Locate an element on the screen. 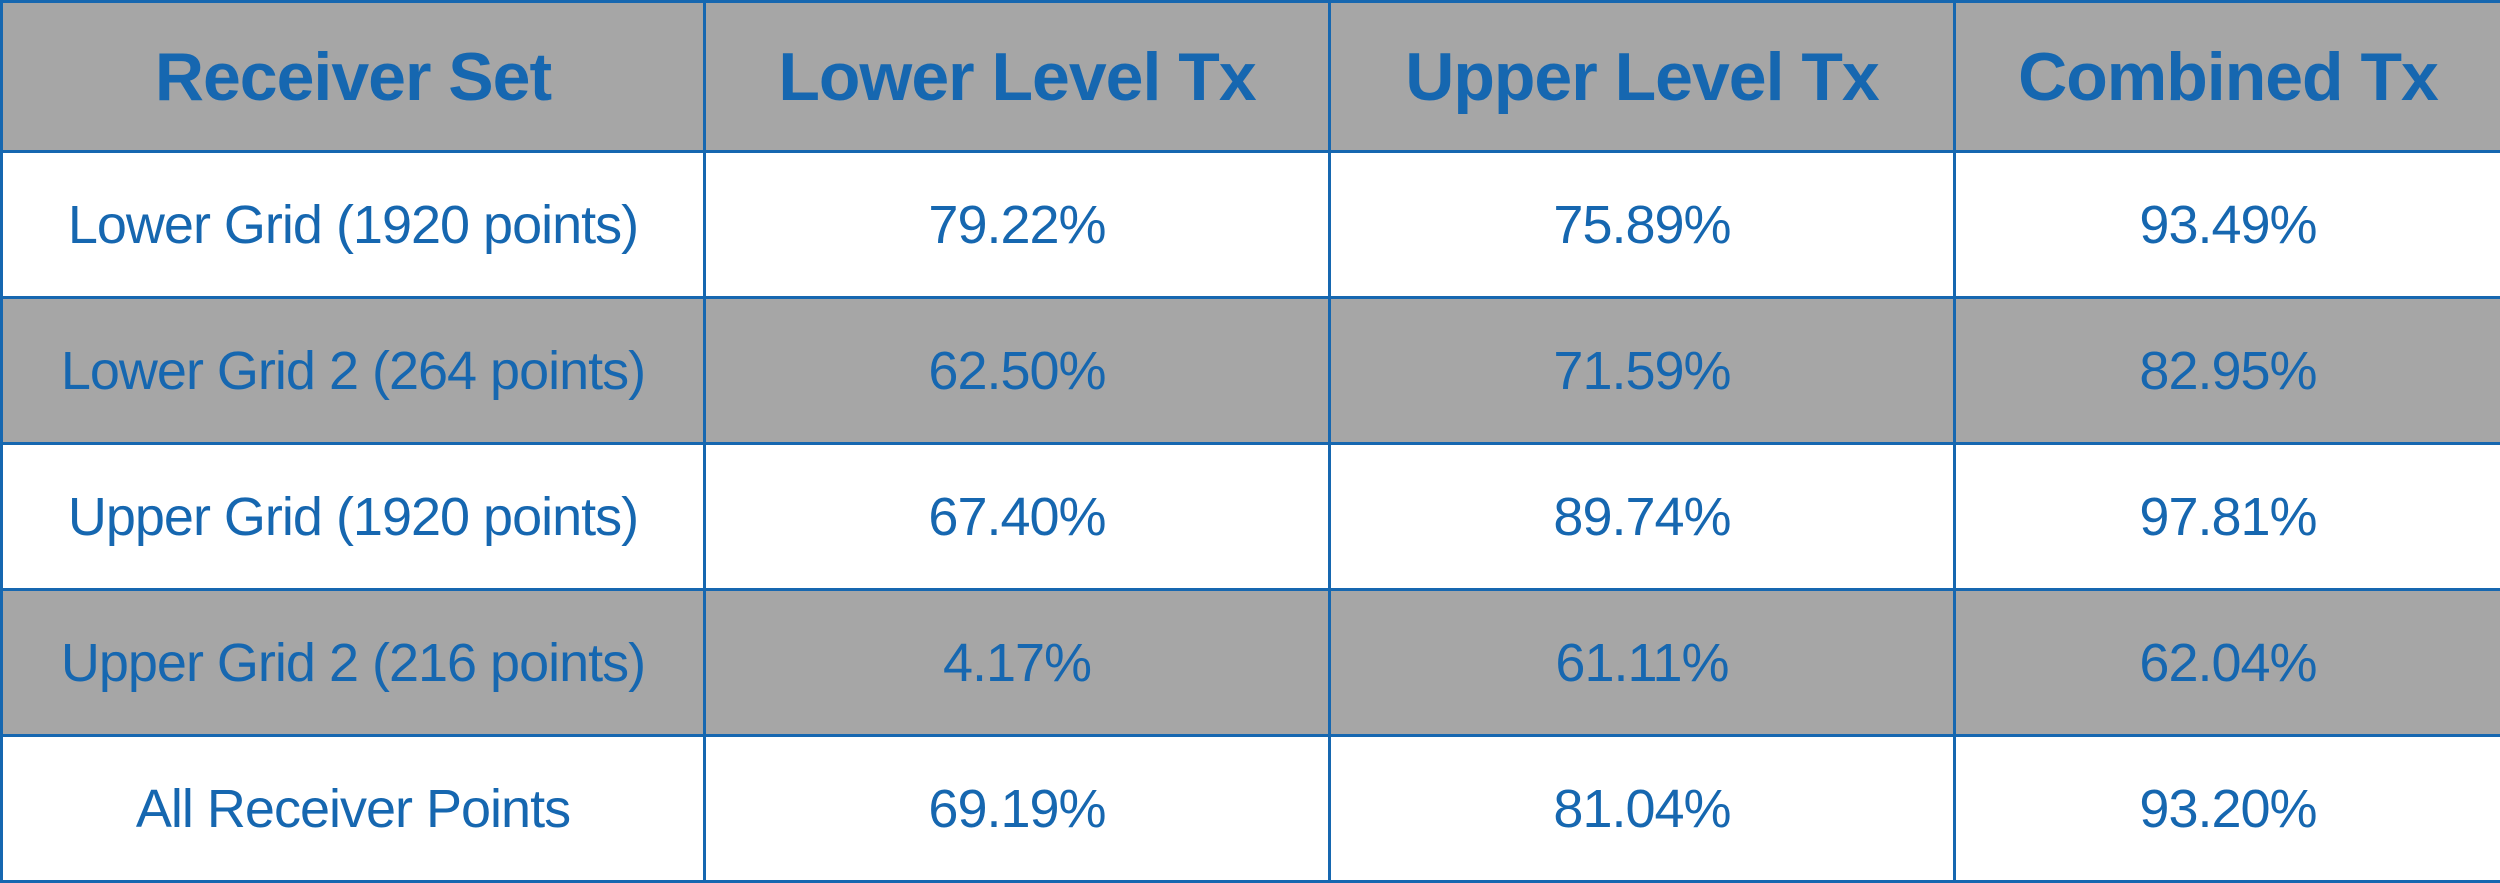 The image size is (2500, 883). upper-level-tx-cell: 75.89% is located at coordinates (1642, 225).